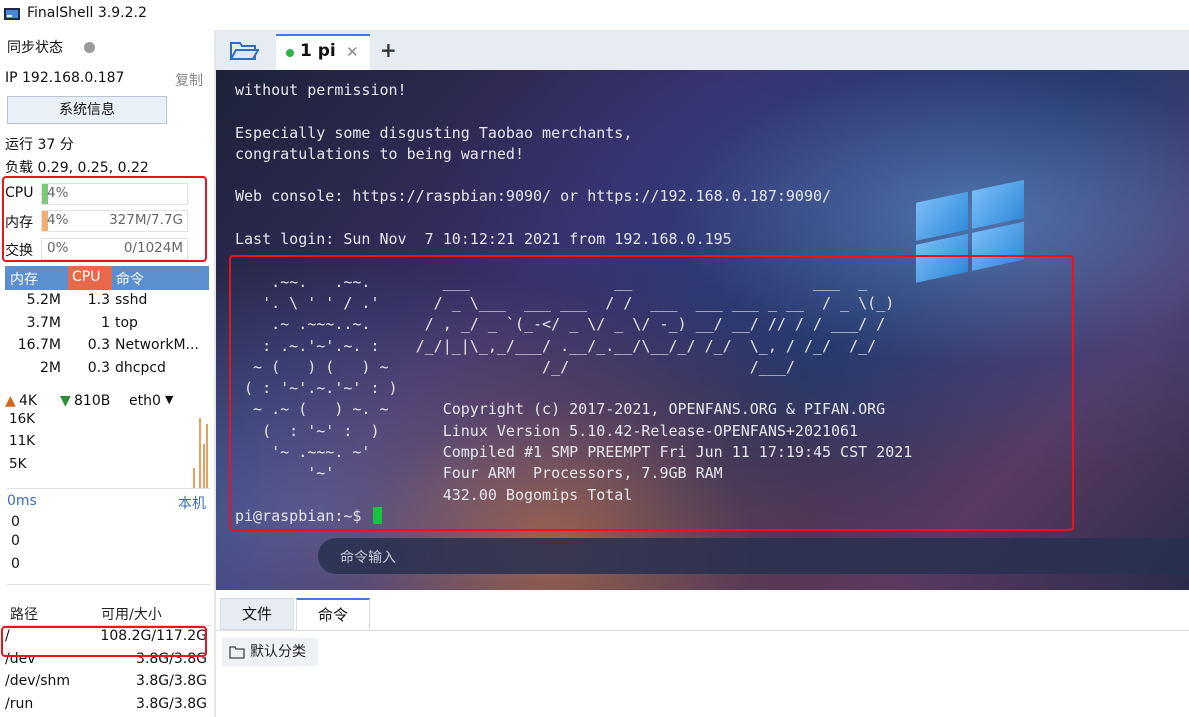  Describe the element at coordinates (87, 110) in the screenshot. I see `system-info-button: 系统信息` at that location.